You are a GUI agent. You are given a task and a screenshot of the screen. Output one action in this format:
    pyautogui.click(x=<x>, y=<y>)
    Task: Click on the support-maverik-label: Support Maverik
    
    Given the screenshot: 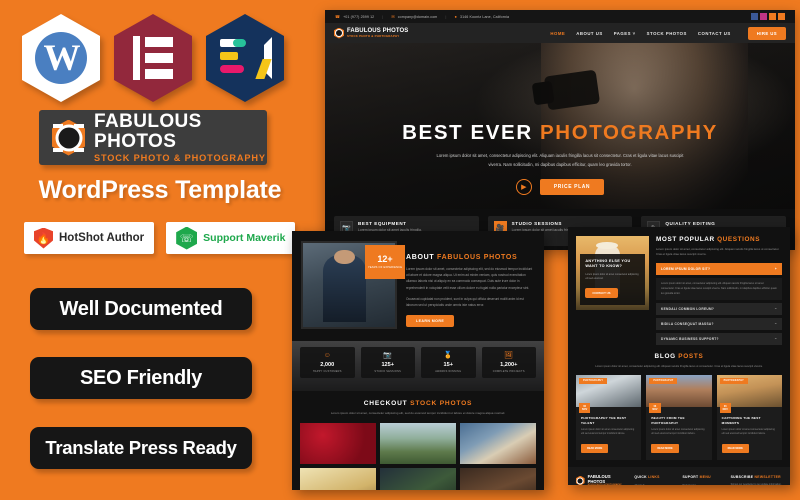 What is the action you would take?
    pyautogui.click(x=244, y=238)
    